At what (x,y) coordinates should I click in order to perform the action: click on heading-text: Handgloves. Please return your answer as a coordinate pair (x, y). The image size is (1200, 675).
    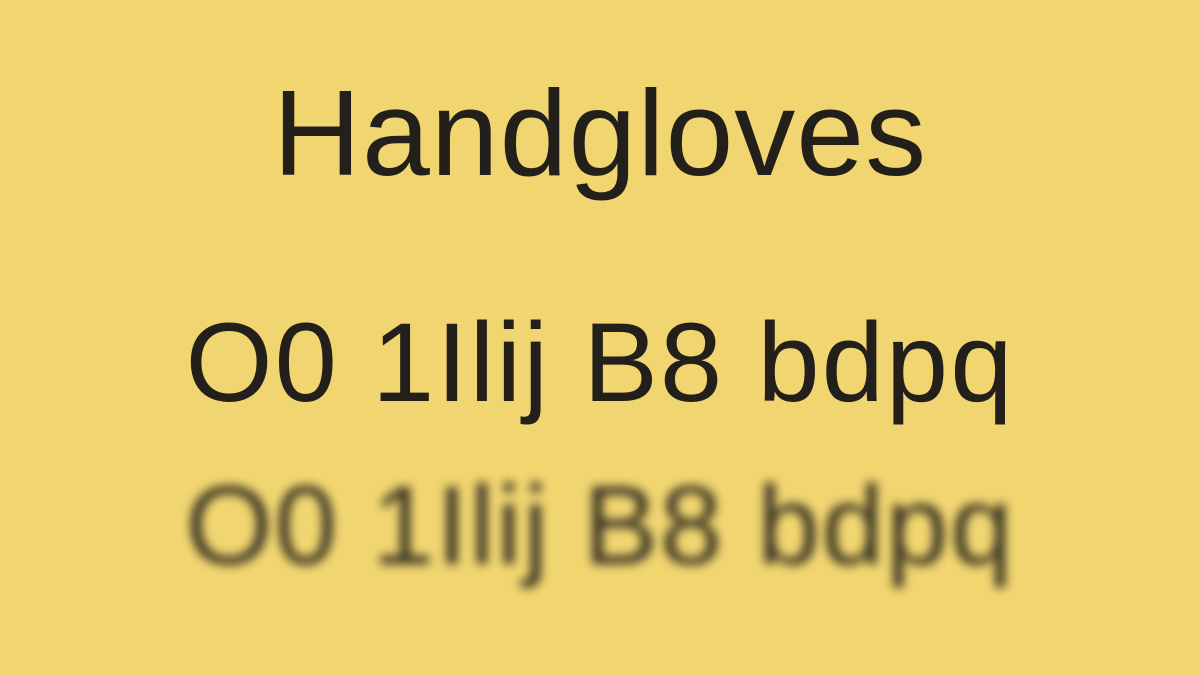
    Looking at the image, I should click on (600, 133).